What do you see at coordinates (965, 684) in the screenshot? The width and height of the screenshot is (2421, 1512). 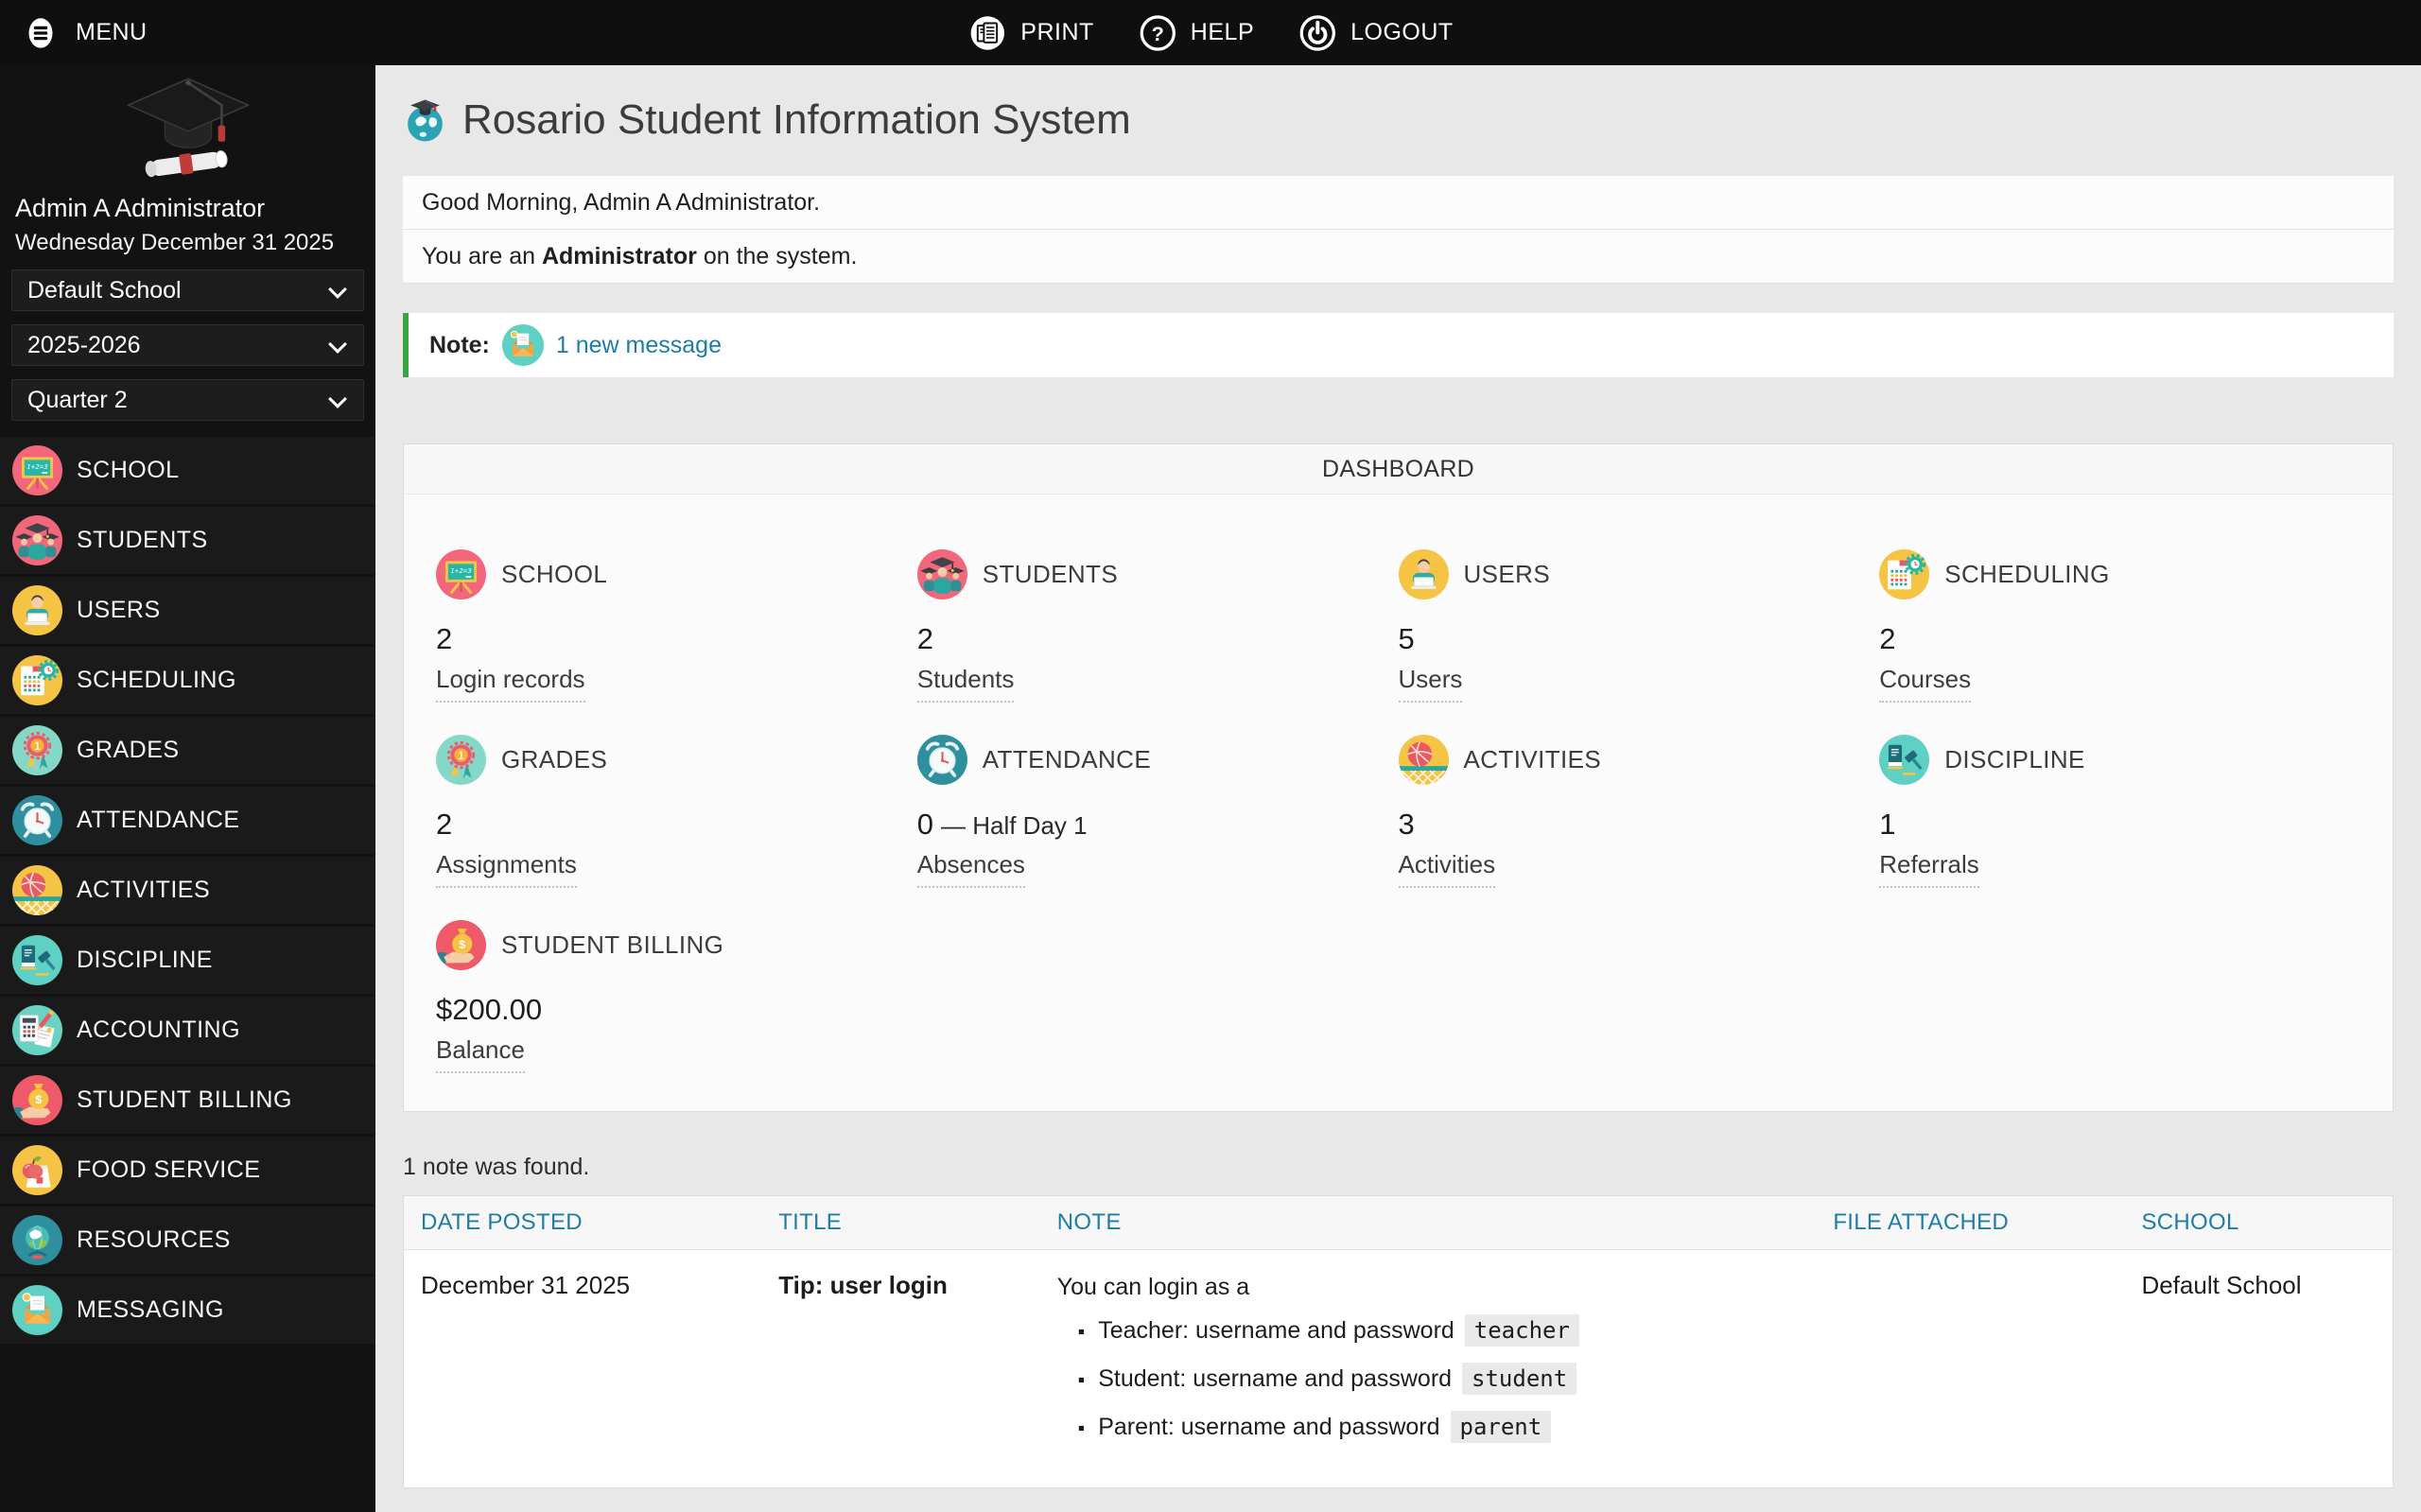 I see `card-link: Students` at bounding box center [965, 684].